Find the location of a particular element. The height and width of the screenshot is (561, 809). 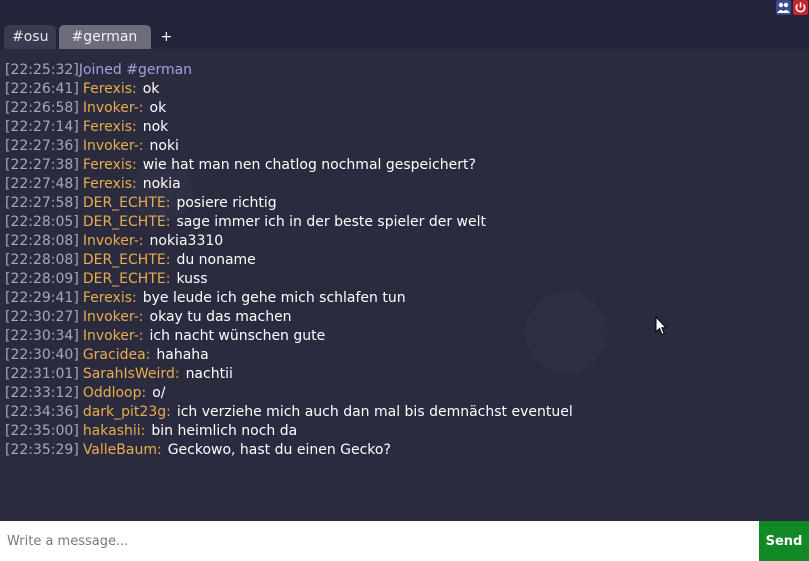

chat-message: [22:28:08] DER_ECHTE: du noname is located at coordinates (407, 260).